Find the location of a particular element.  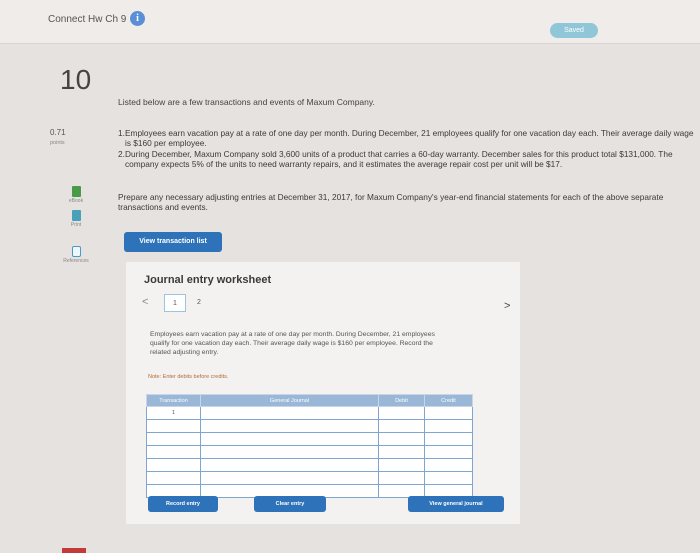

ebook-label: eBook is located at coordinates (76, 201).